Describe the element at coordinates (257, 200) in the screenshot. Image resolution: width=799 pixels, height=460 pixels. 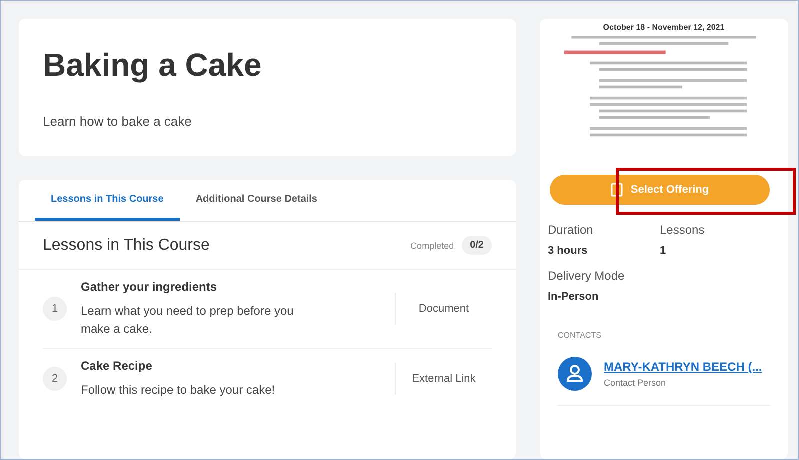
I see `tab: Additional Course Details` at that location.